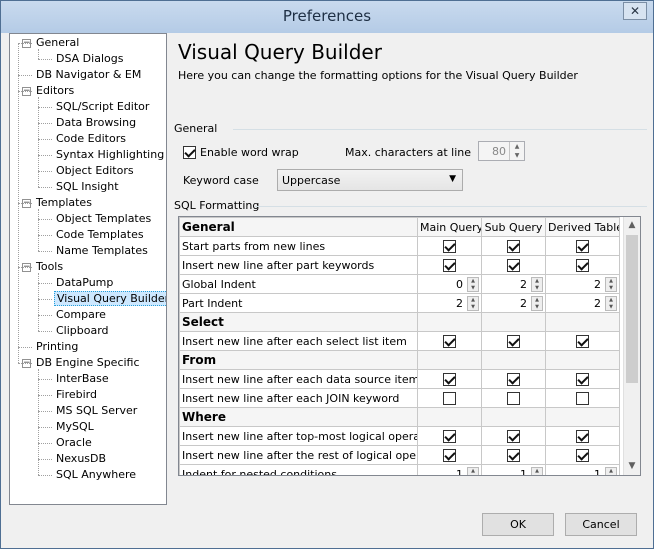 This screenshot has height=549, width=654. Describe the element at coordinates (449, 284) in the screenshot. I see `number-spinner: 0 ▲ ▼` at that location.